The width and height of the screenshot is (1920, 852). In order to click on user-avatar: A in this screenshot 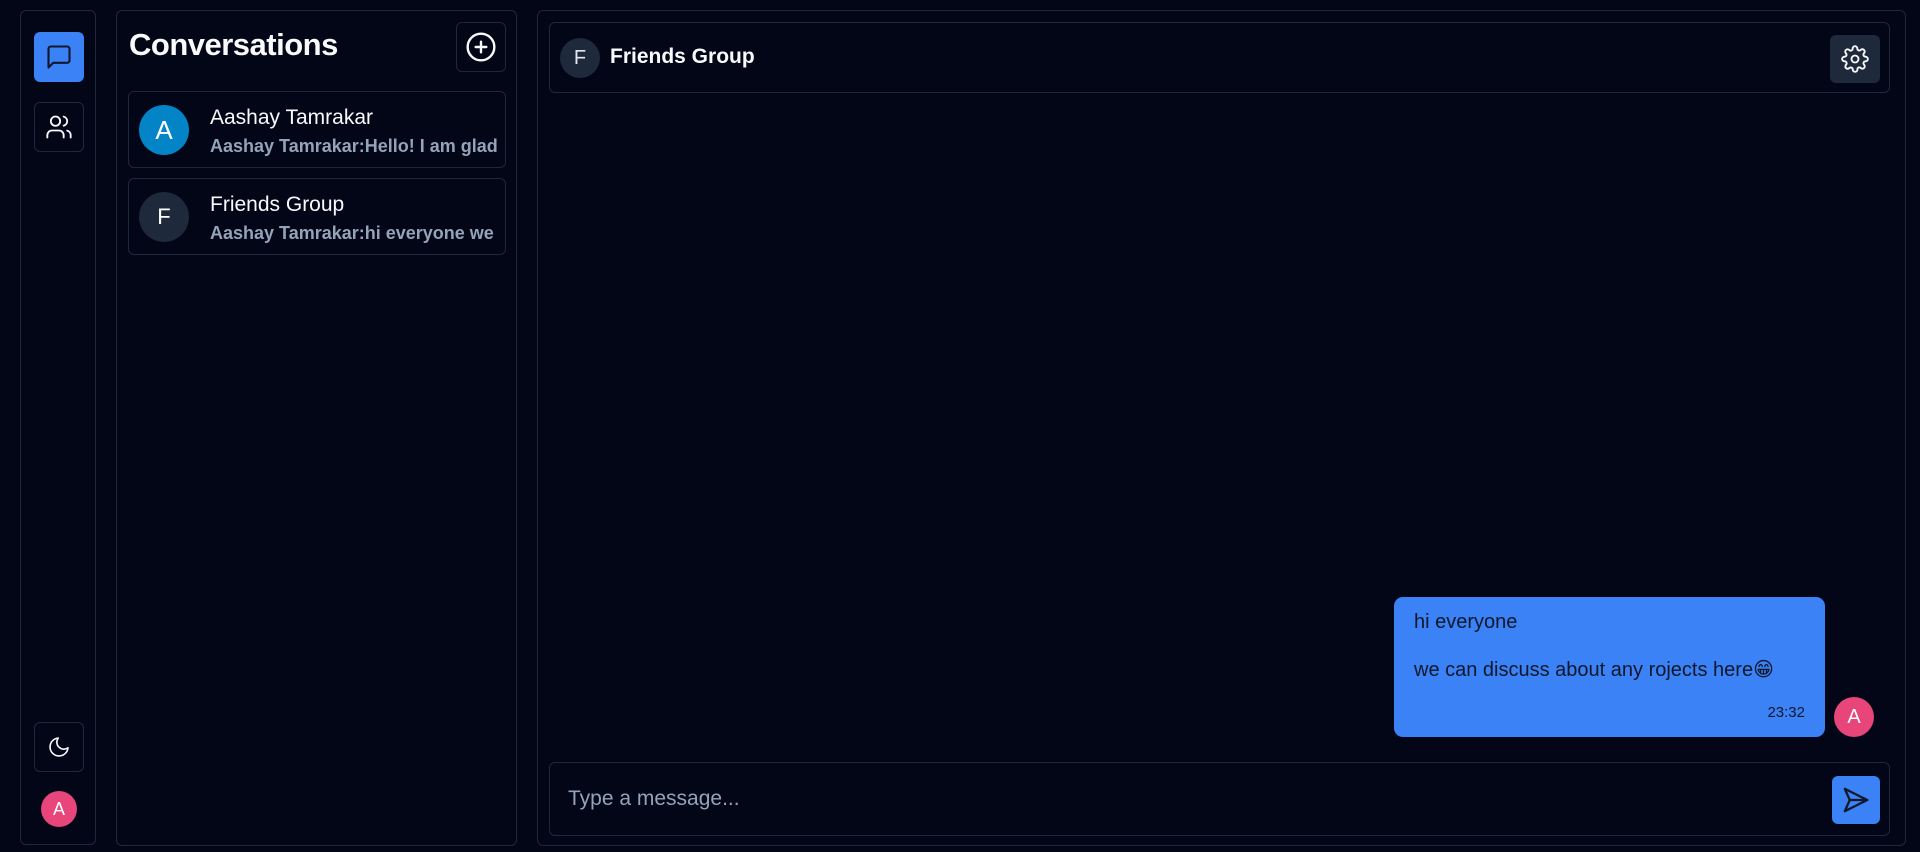, I will do `click(59, 809)`.